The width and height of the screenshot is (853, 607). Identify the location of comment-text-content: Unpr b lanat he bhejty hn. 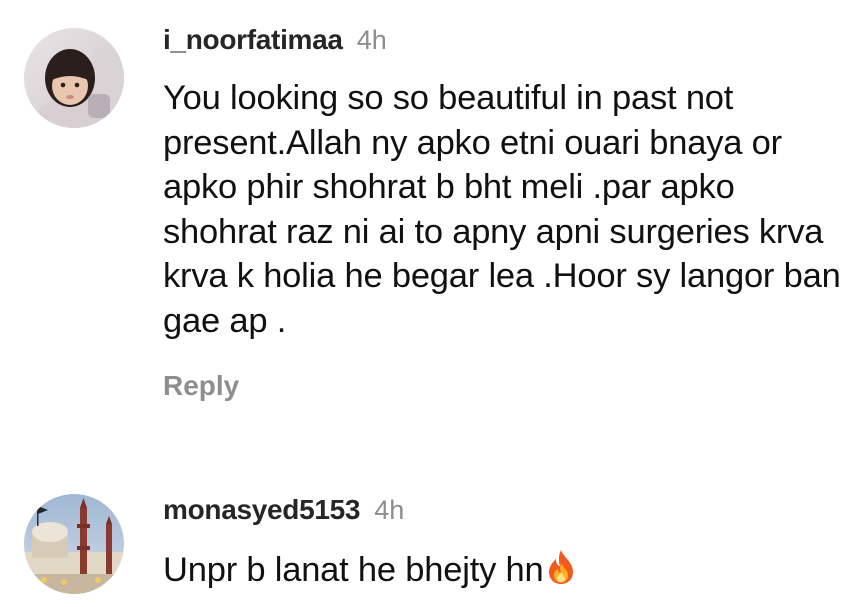
(353, 570).